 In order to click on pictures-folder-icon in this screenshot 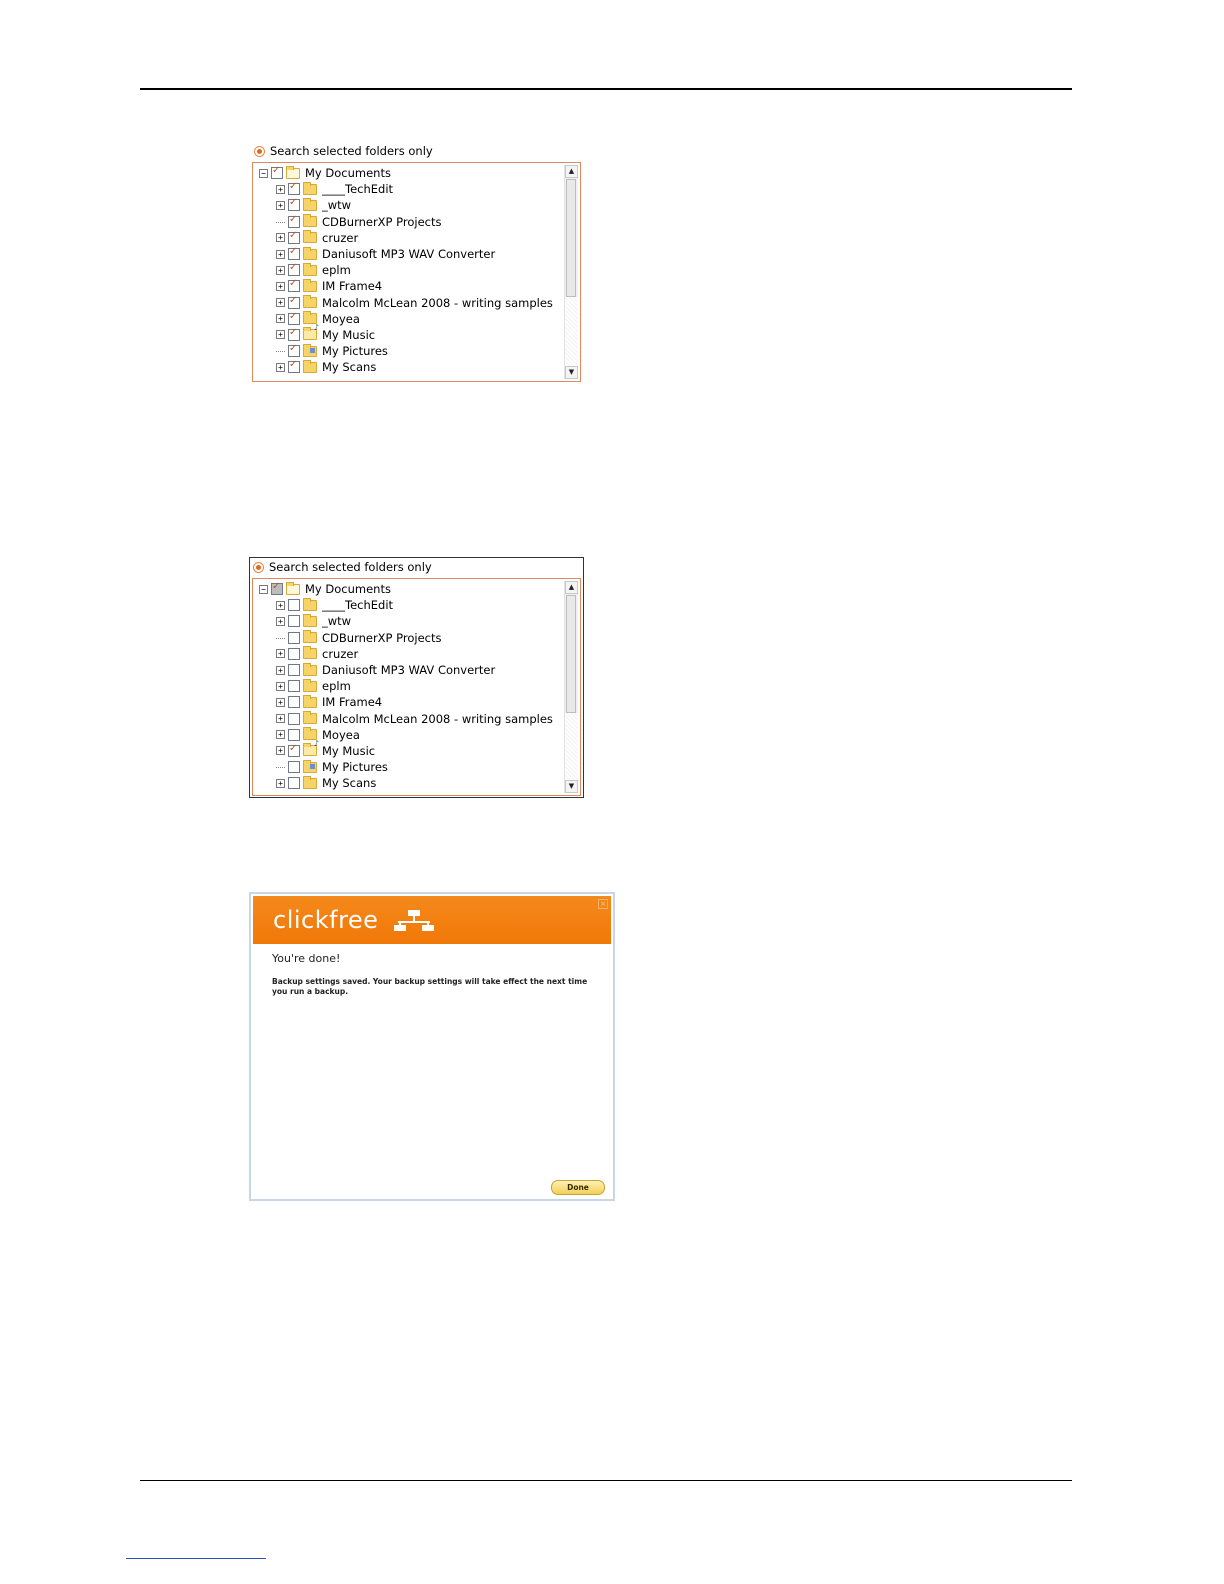, I will do `click(310, 350)`.